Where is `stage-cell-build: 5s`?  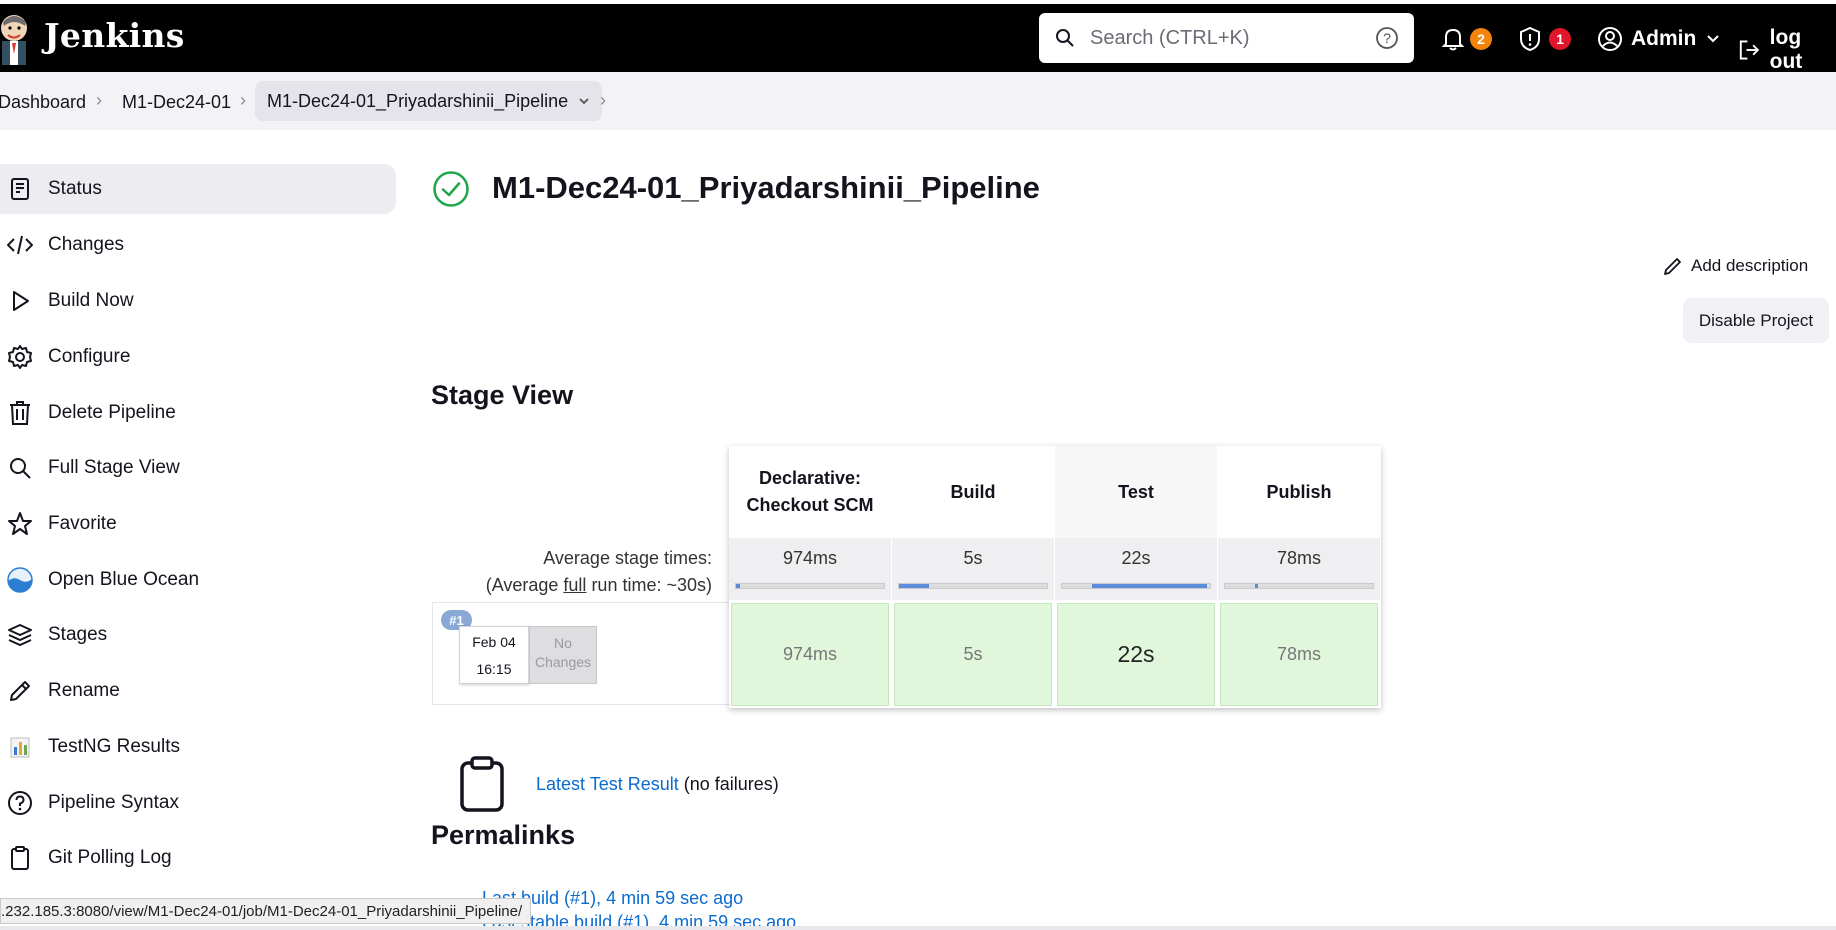
stage-cell-build: 5s is located at coordinates (973, 654).